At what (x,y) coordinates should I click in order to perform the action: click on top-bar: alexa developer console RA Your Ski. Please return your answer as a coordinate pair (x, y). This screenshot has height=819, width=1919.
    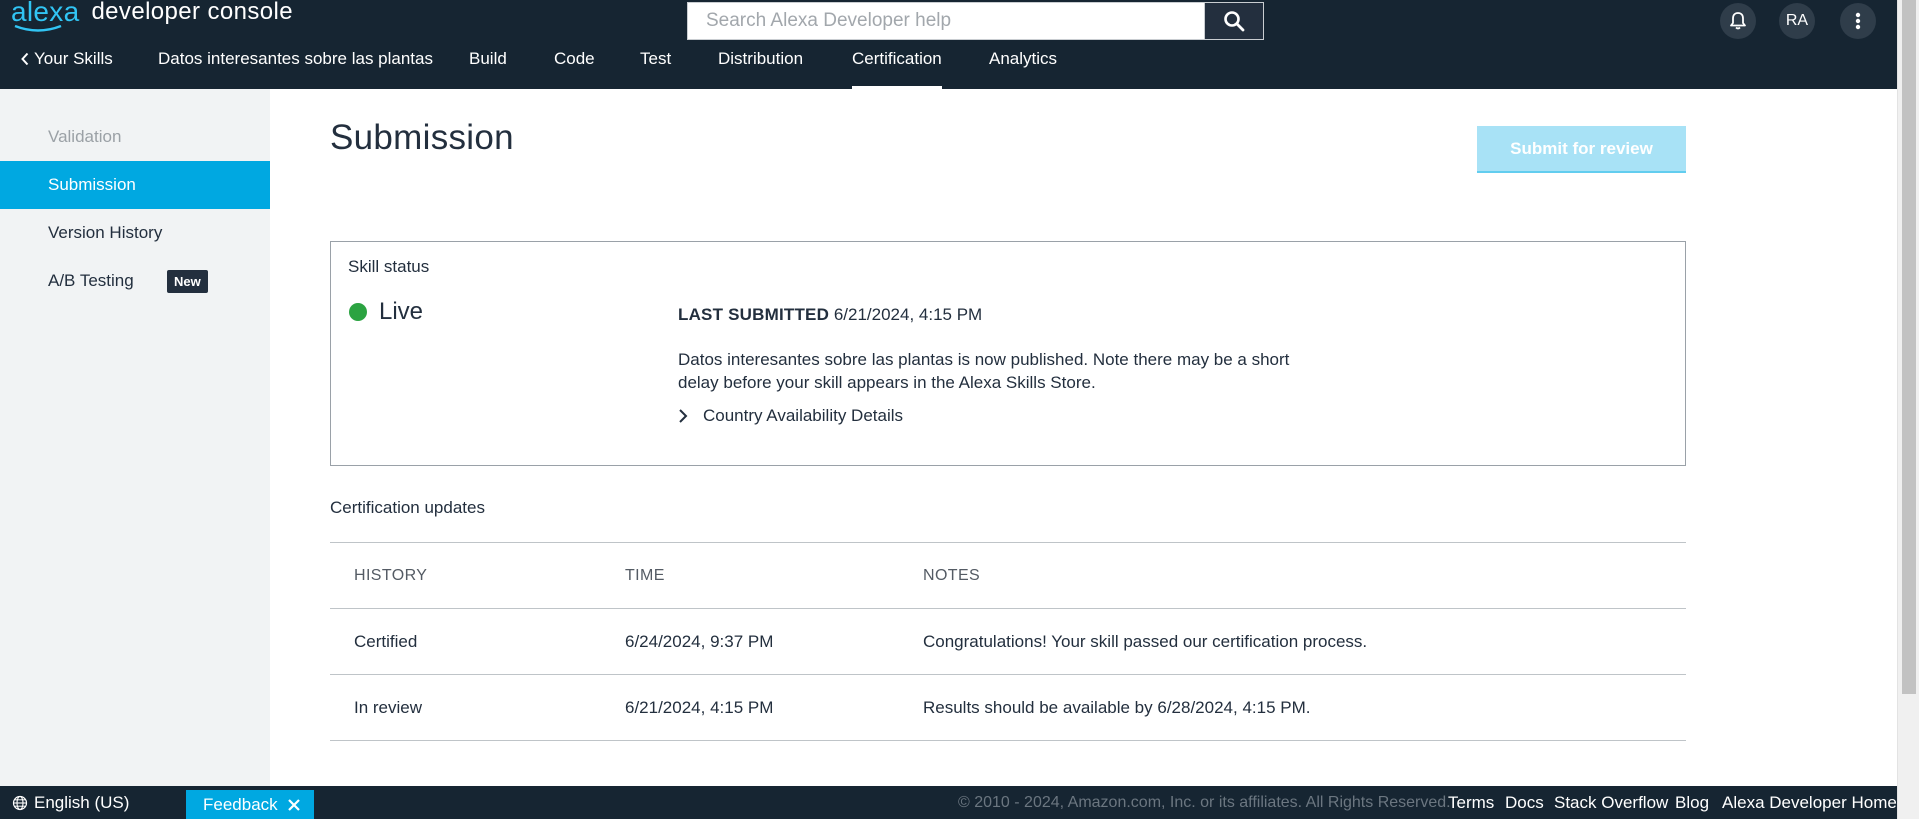
    Looking at the image, I should click on (948, 44).